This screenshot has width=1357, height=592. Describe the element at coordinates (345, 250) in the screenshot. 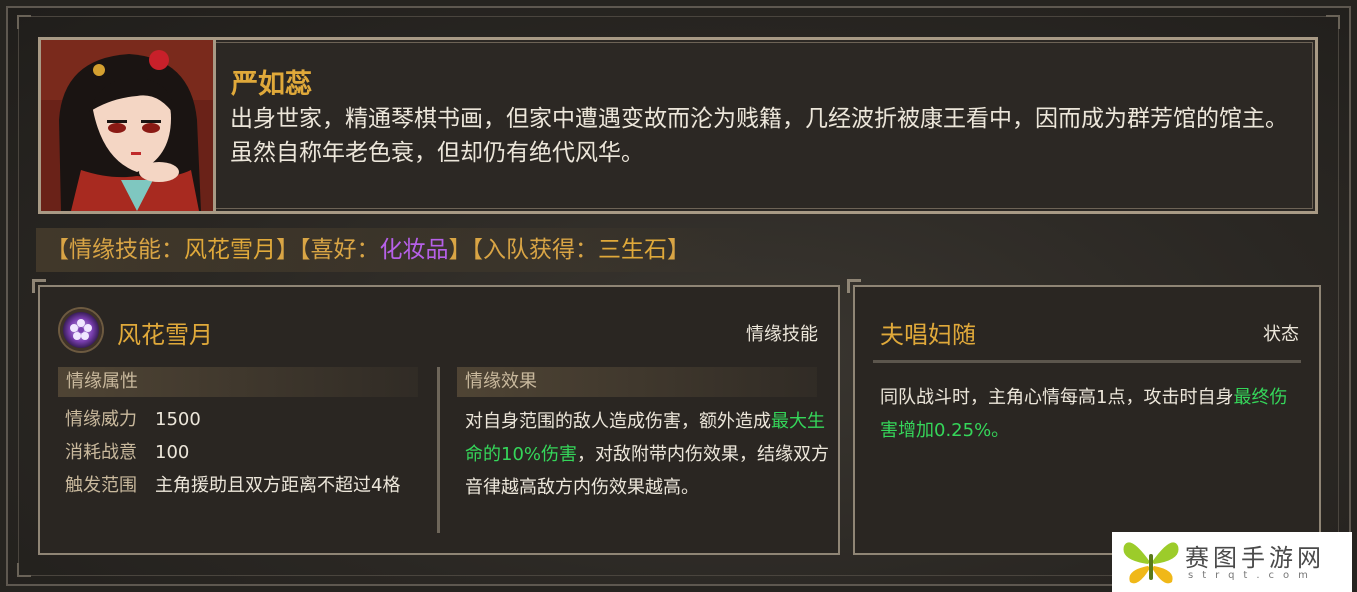

I see `hobby-label: 喜好：` at that location.